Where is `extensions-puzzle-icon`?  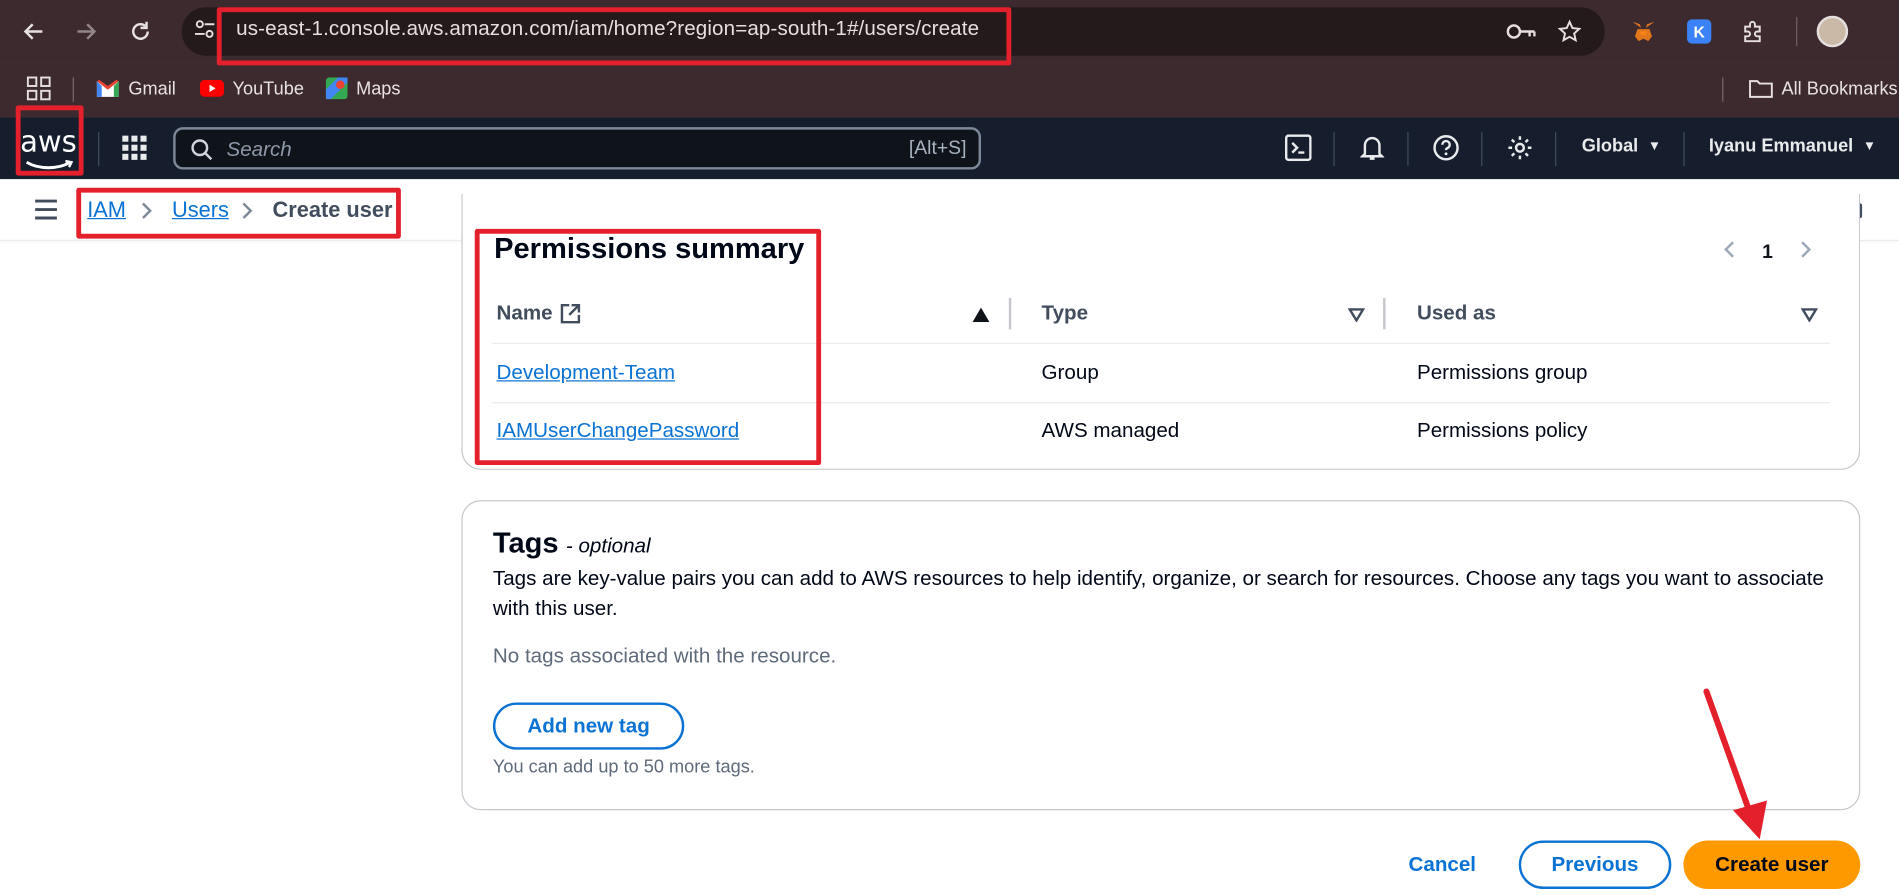 extensions-puzzle-icon is located at coordinates (1754, 32).